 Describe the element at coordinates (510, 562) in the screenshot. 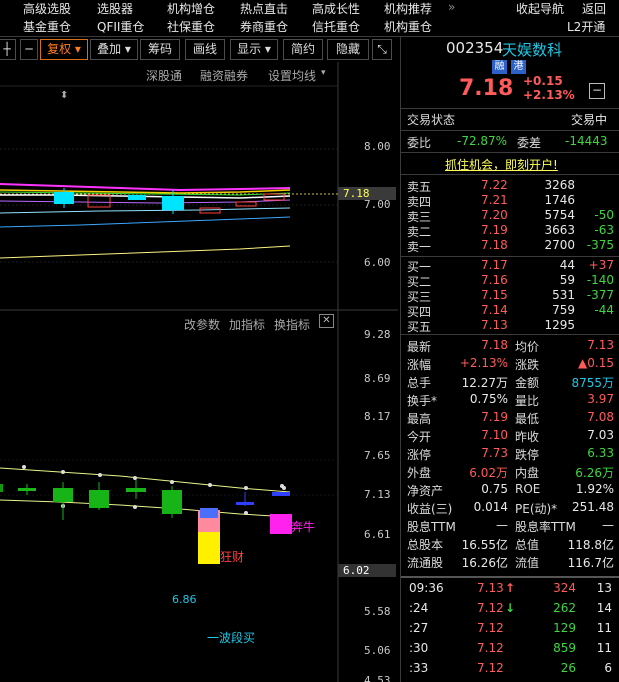

I see `stat-row: 流通股 16.26亿 流值 116.7亿` at that location.